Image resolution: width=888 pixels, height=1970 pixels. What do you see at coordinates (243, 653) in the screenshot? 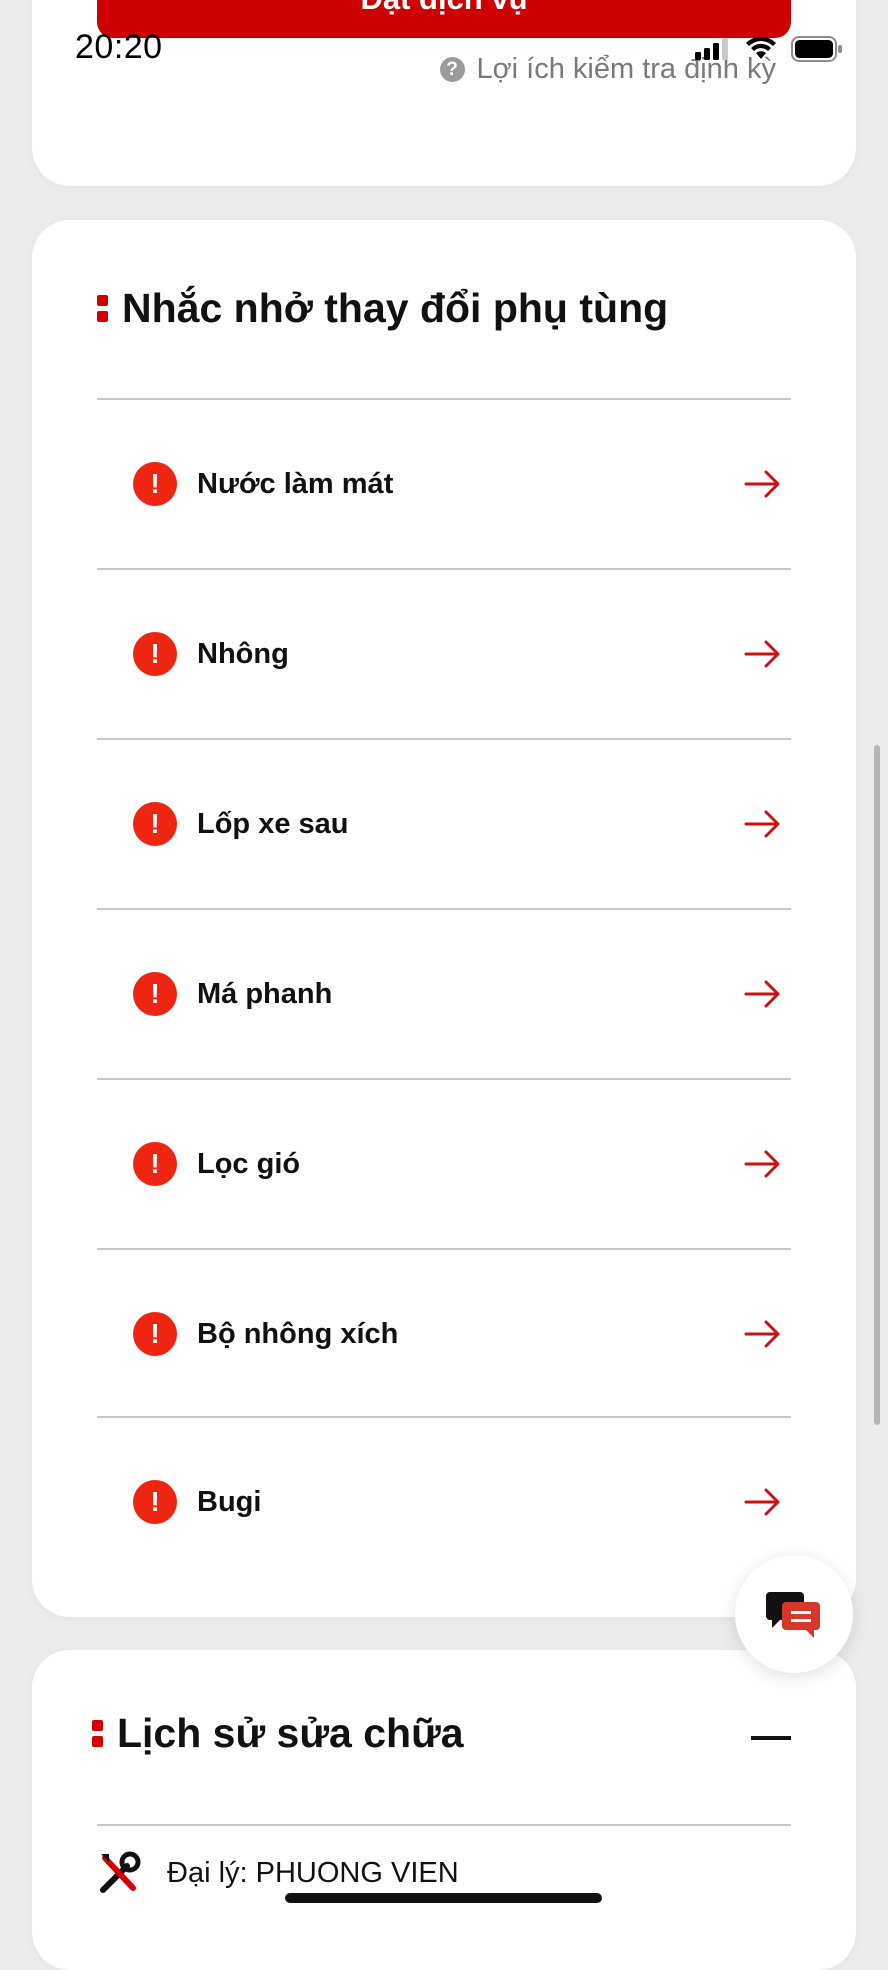
I see `reminder-item-label: Nhông` at bounding box center [243, 653].